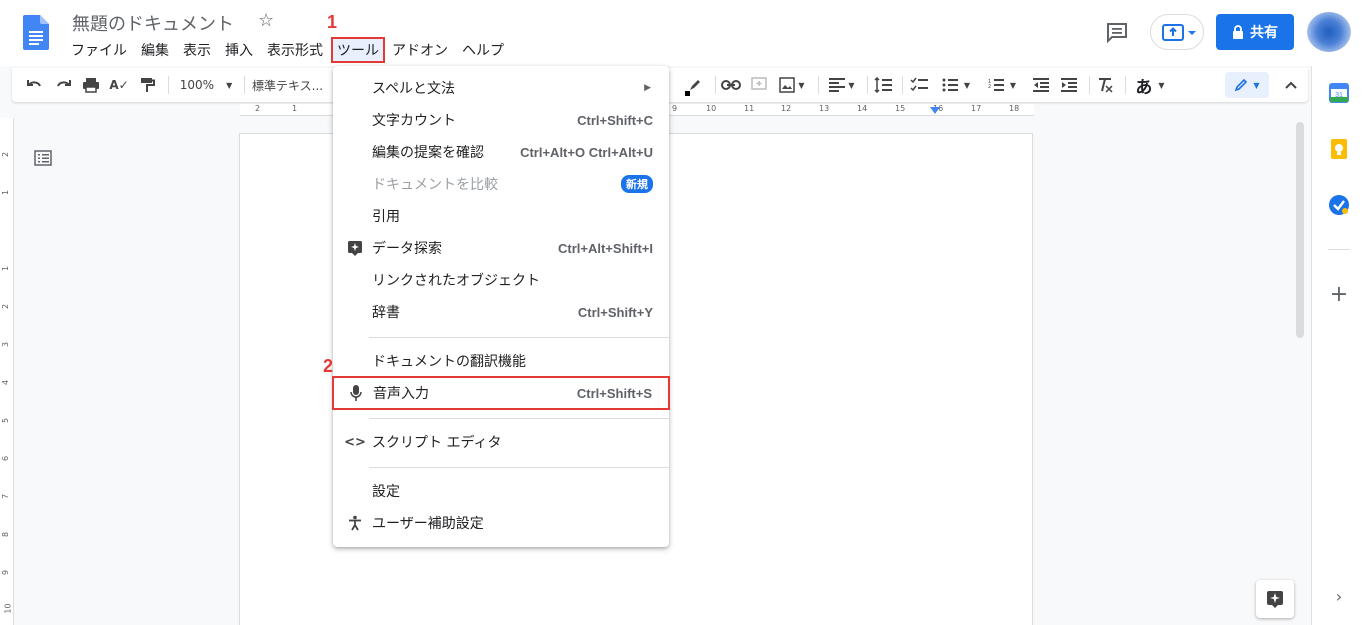 The image size is (1366, 625). I want to click on new-badge: 新規, so click(637, 184).